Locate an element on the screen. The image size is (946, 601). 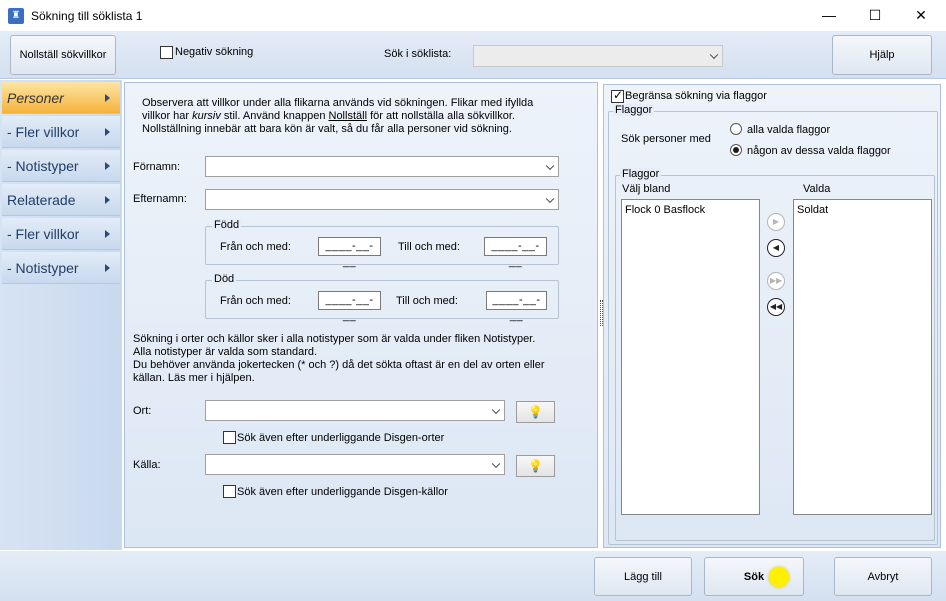
search-in-list-select is located at coordinates (598, 56).